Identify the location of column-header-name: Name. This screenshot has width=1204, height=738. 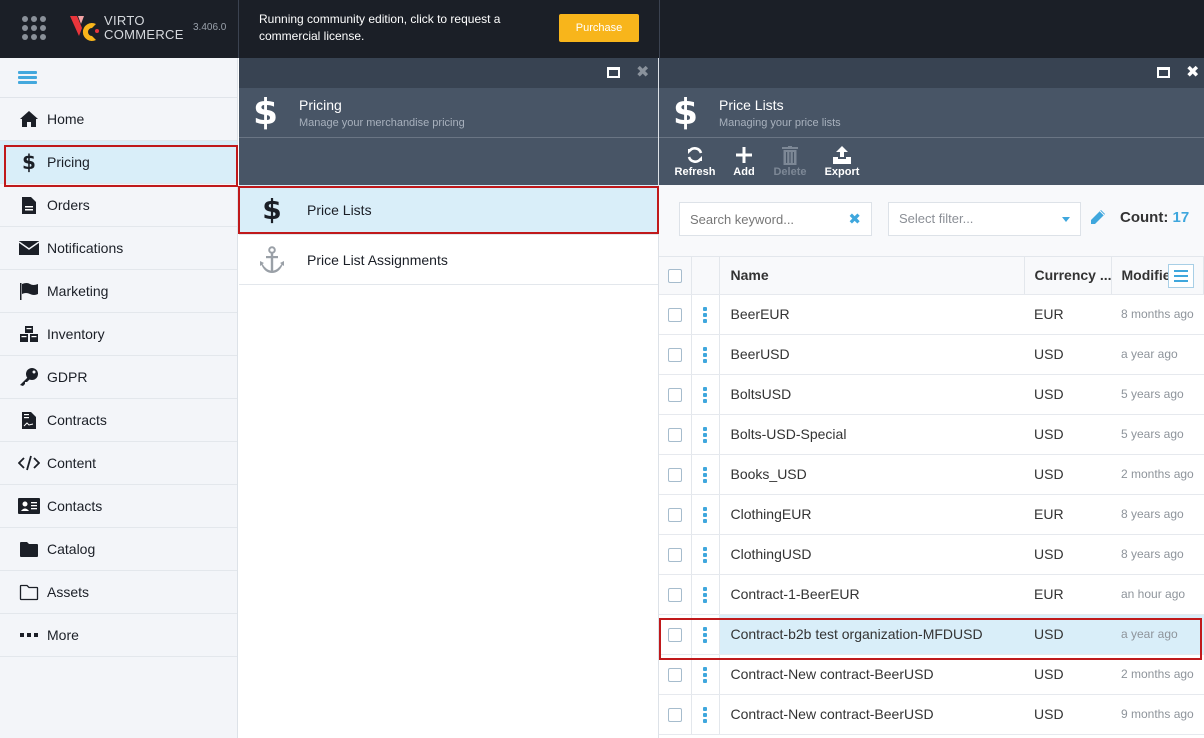
(872, 276).